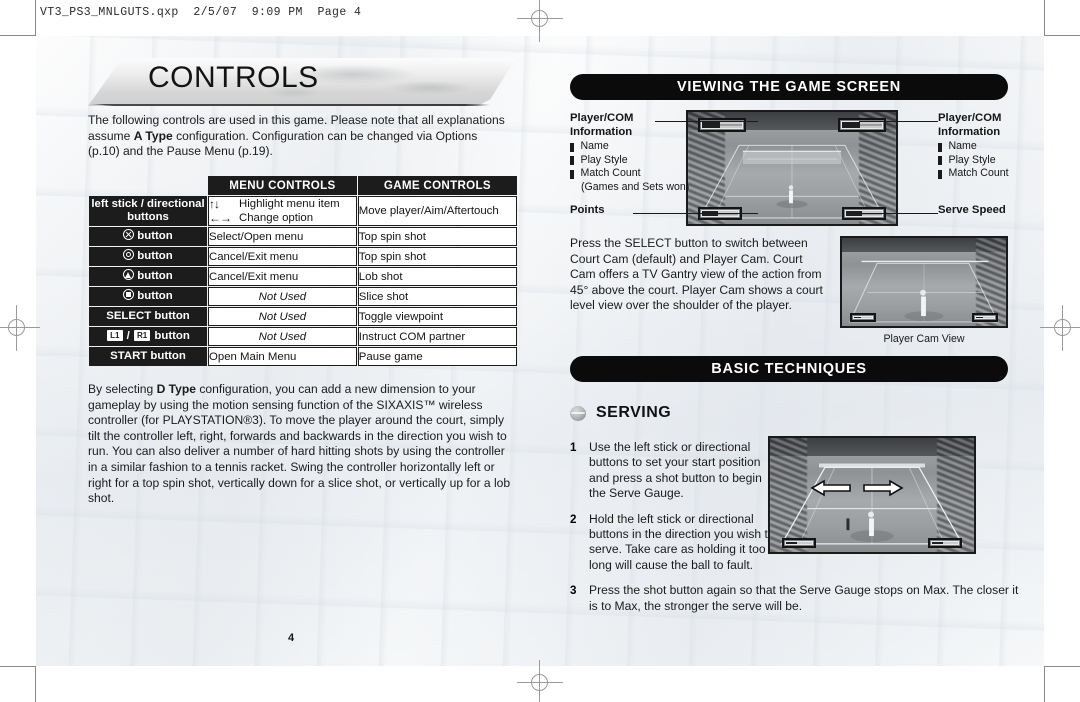  What do you see at coordinates (985, 317) in the screenshot?
I see `player-cam-hud-right` at bounding box center [985, 317].